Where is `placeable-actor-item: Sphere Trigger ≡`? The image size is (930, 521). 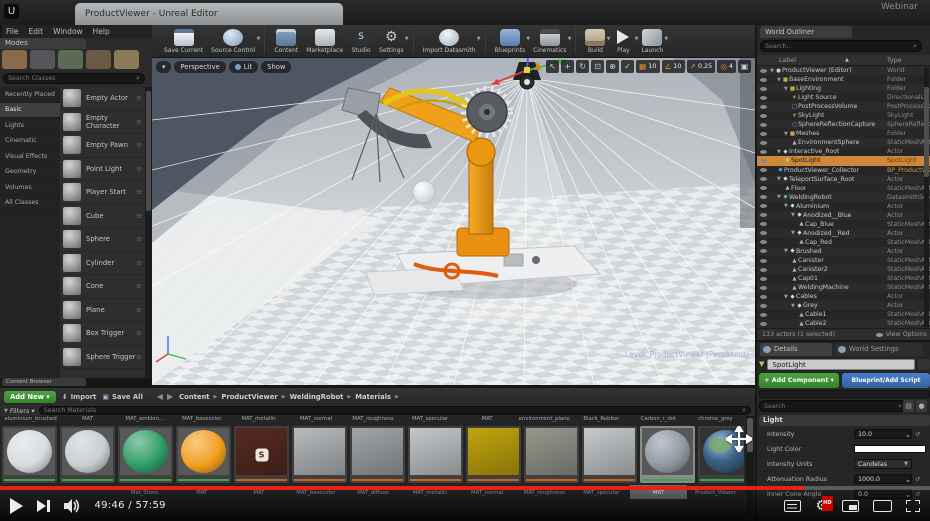 placeable-actor-item: Sphere Trigger ≡ is located at coordinates (102, 357).